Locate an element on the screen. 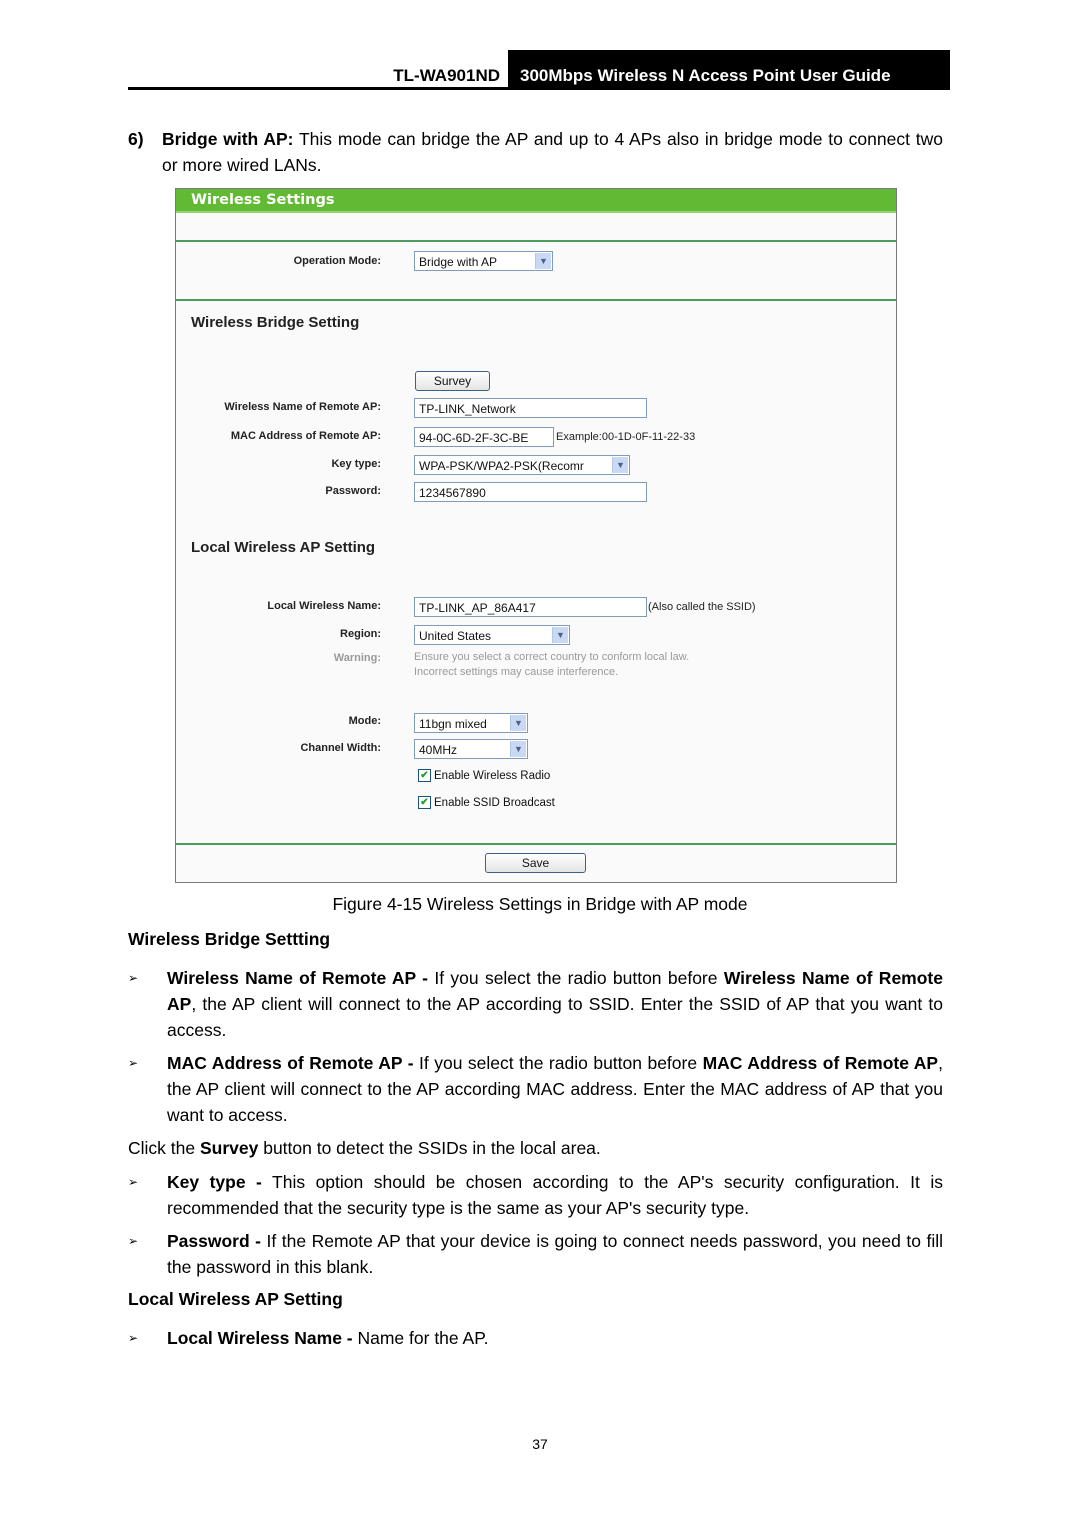 The height and width of the screenshot is (1527, 1080). term: MAC Address of Remote AP - is located at coordinates (290, 1063).